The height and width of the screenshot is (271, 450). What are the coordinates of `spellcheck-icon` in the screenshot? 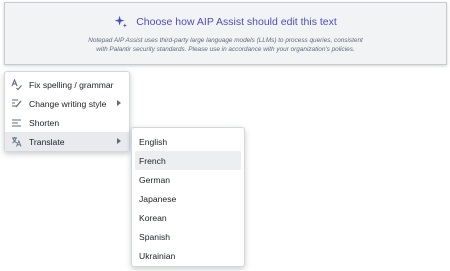 It's located at (16, 84).